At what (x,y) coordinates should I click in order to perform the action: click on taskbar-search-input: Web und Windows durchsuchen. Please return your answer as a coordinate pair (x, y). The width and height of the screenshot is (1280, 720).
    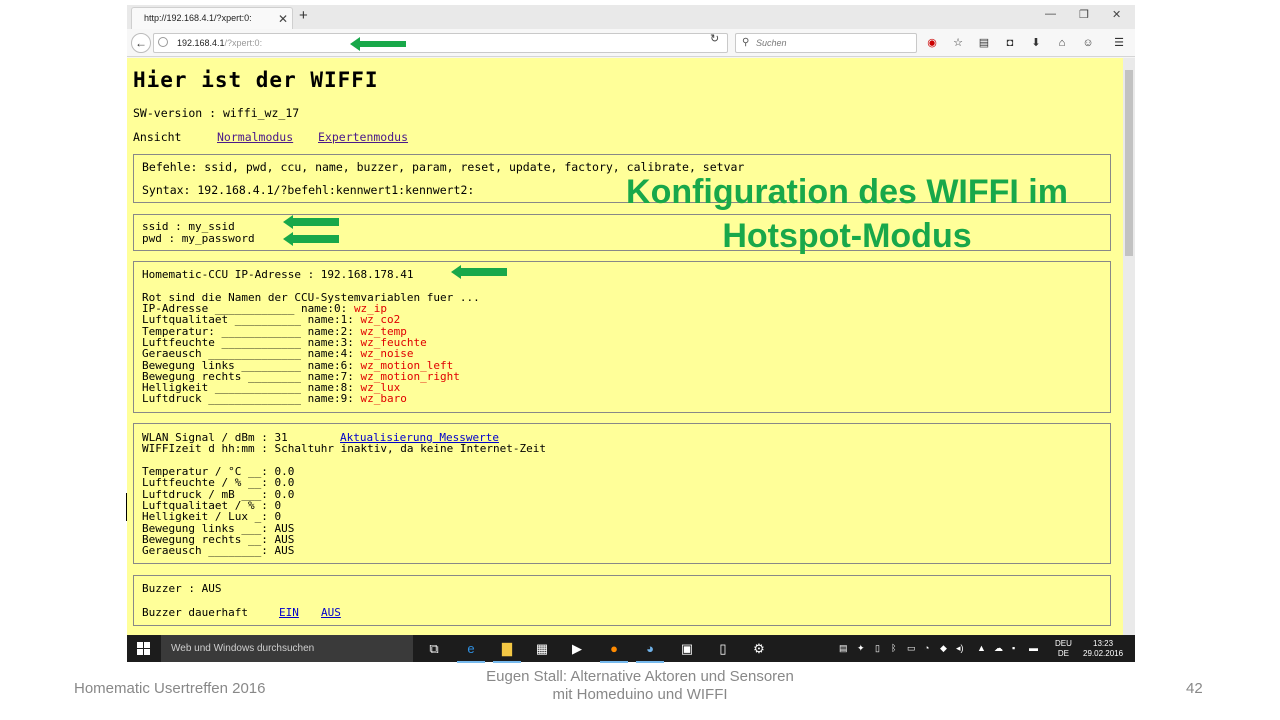
    Looking at the image, I should click on (287, 648).